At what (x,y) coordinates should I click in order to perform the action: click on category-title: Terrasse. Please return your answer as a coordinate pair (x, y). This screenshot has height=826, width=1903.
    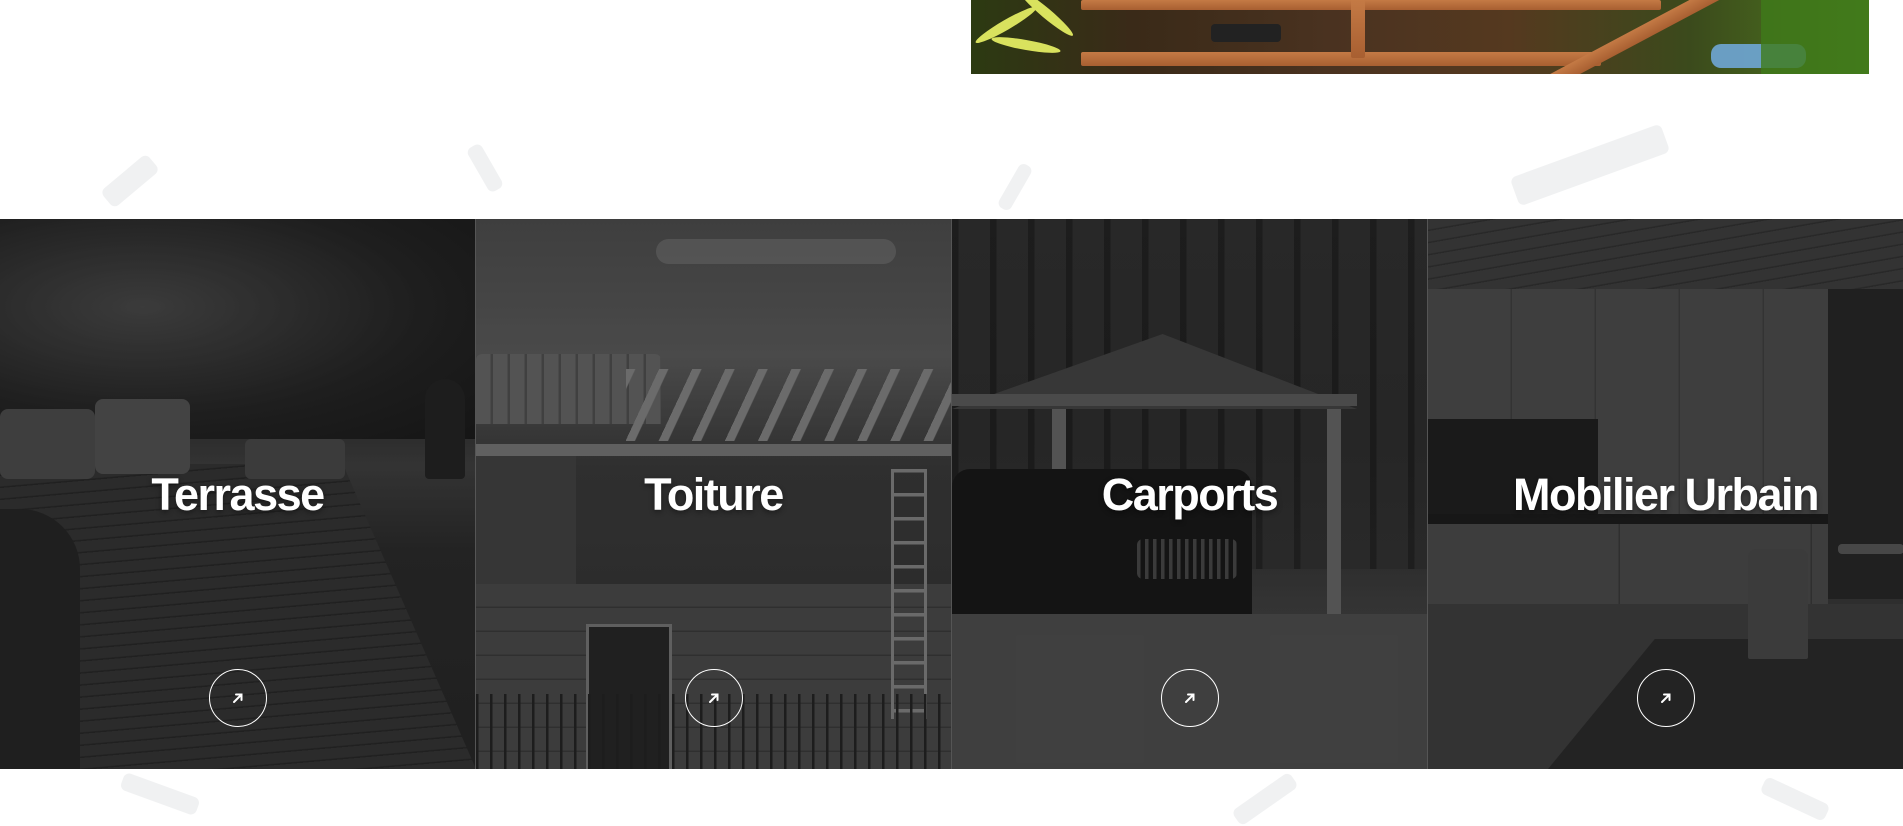
    Looking at the image, I should click on (238, 494).